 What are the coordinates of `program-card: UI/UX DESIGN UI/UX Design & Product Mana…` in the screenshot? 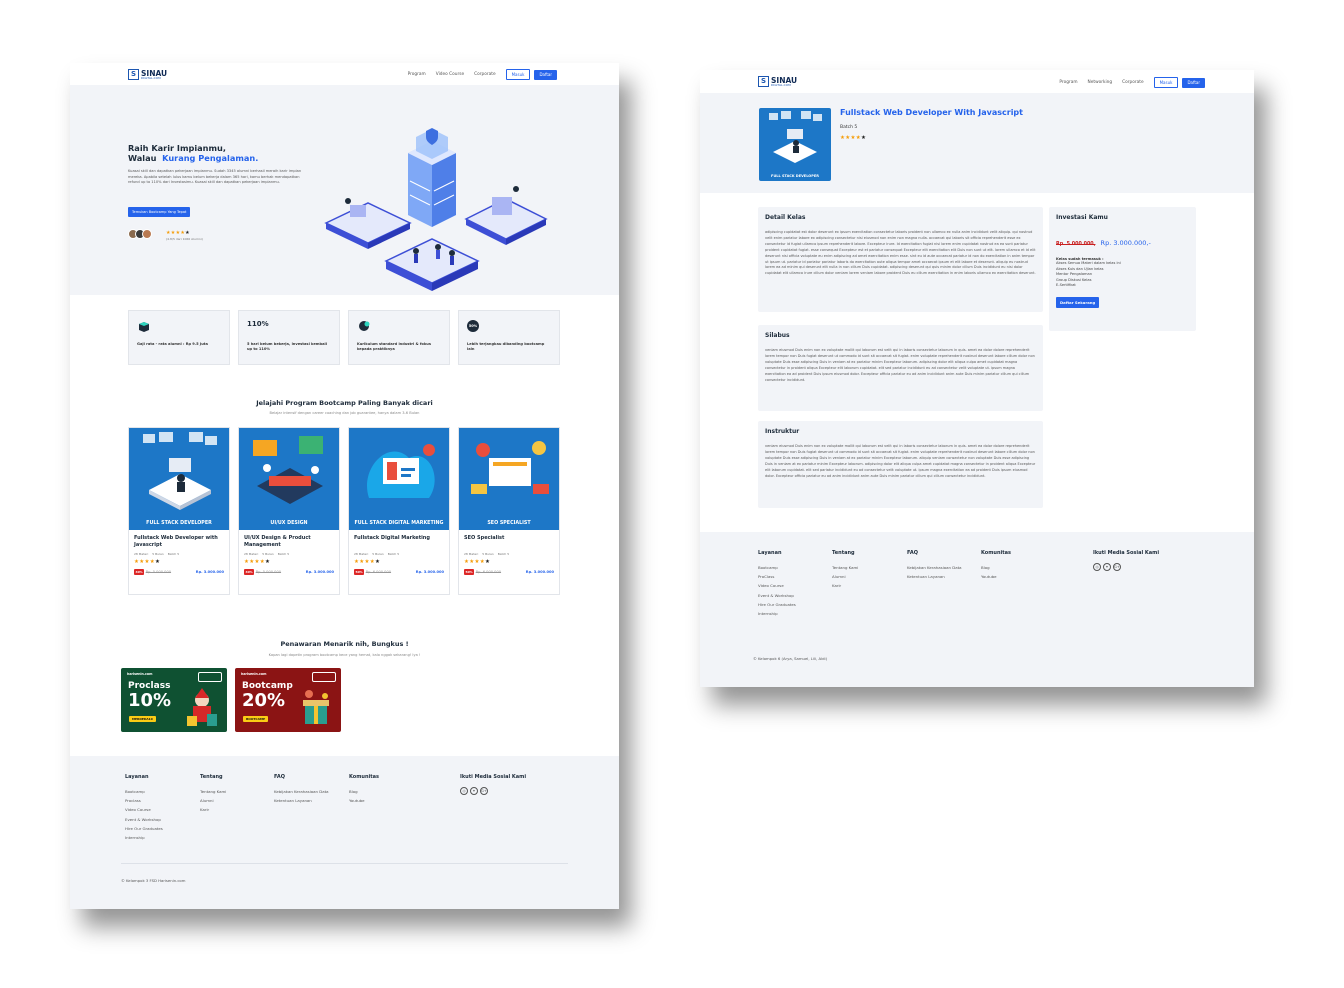 It's located at (289, 511).